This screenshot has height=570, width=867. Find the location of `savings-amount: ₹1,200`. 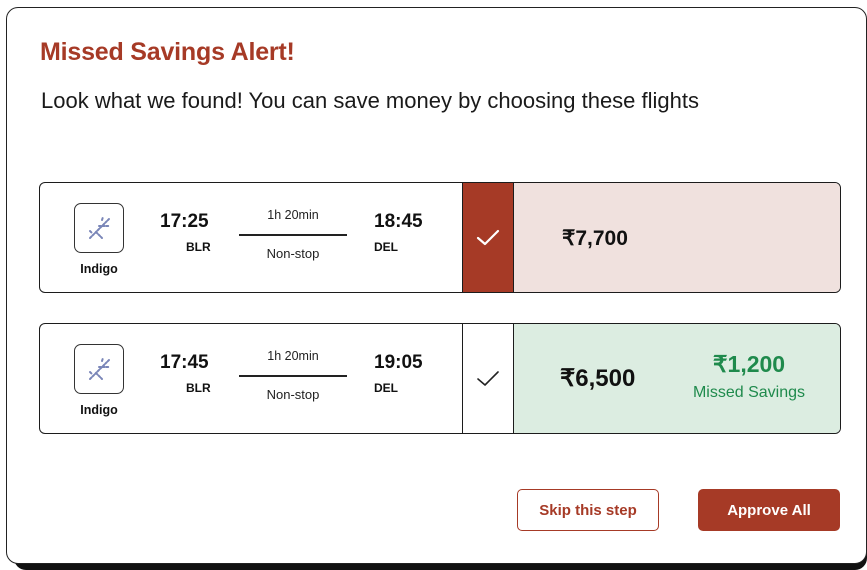

savings-amount: ₹1,200 is located at coordinates (749, 364).